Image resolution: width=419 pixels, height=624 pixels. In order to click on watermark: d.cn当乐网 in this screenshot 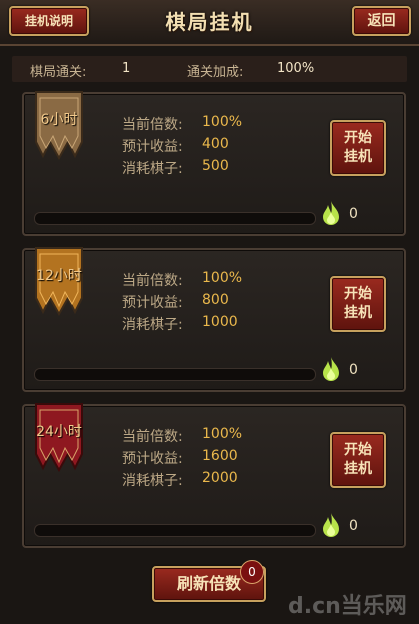, I will do `click(347, 606)`.